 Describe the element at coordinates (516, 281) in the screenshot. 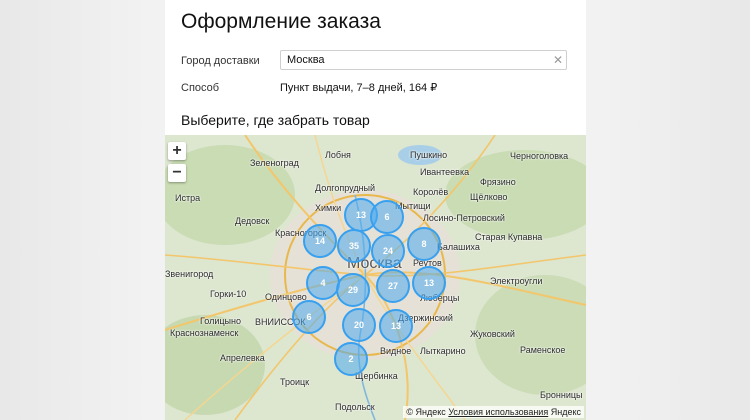

I see `place-label: Электроугли` at that location.